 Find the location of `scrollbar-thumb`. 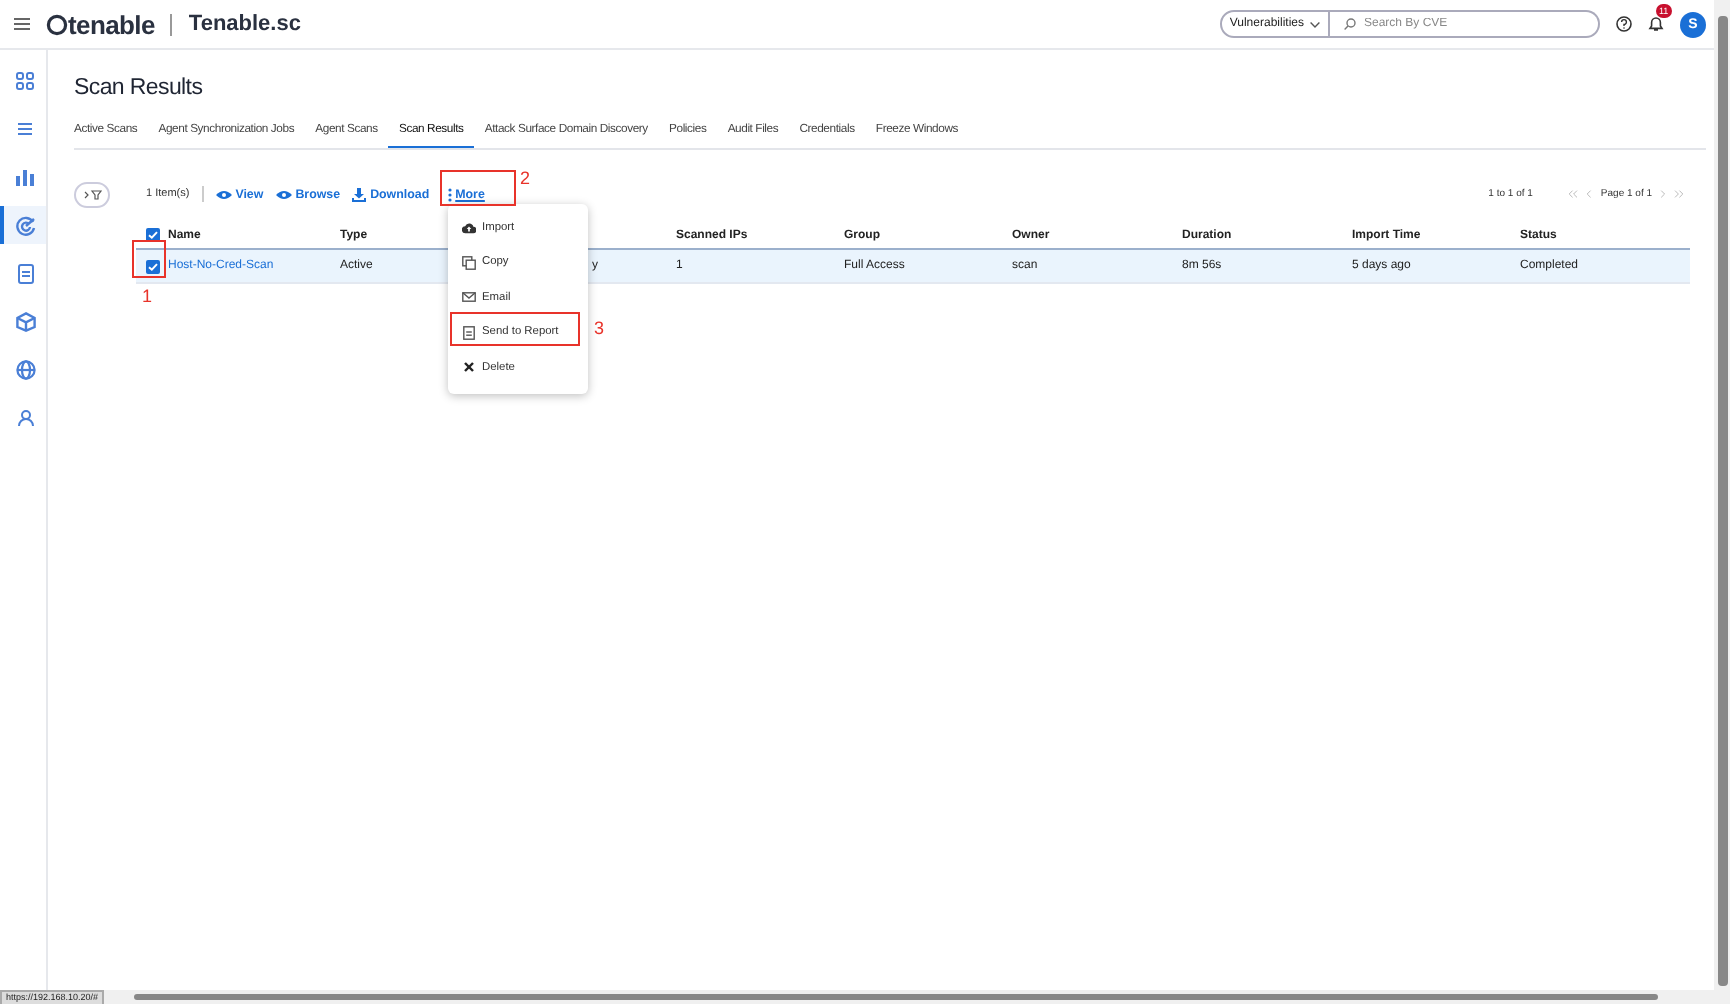

scrollbar-thumb is located at coordinates (896, 997).